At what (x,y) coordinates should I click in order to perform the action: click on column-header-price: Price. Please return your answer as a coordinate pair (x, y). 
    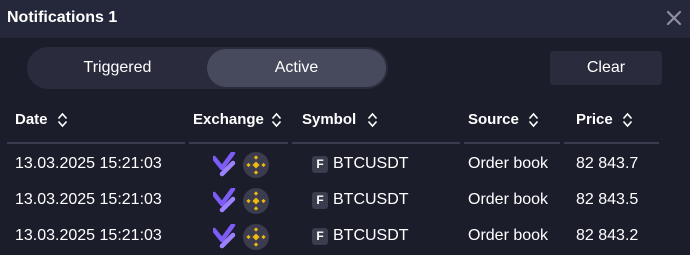
    Looking at the image, I should click on (604, 119).